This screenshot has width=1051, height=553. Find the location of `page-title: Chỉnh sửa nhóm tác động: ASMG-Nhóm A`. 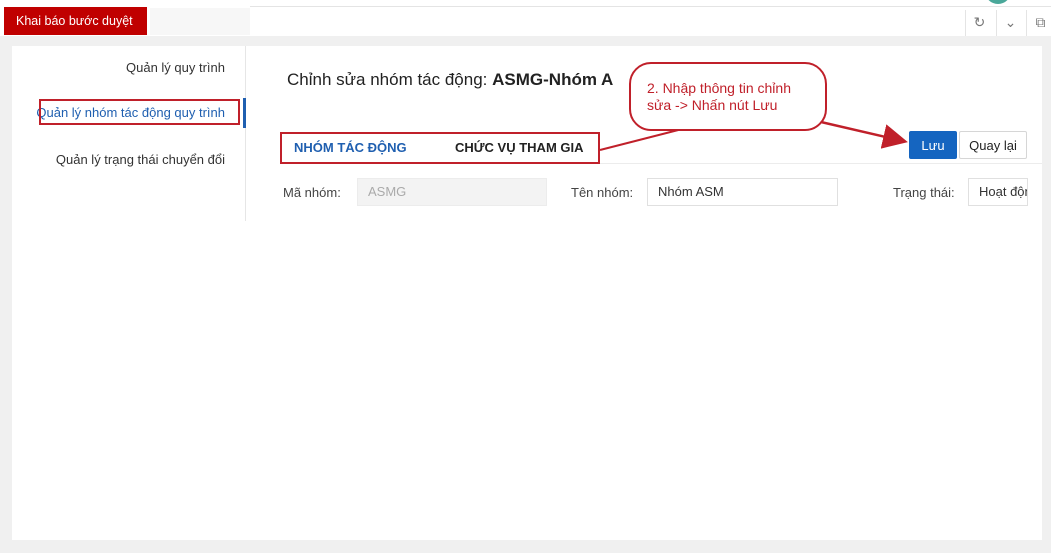

page-title: Chỉnh sửa nhóm tác động: ASMG-Nhóm A is located at coordinates (450, 80).